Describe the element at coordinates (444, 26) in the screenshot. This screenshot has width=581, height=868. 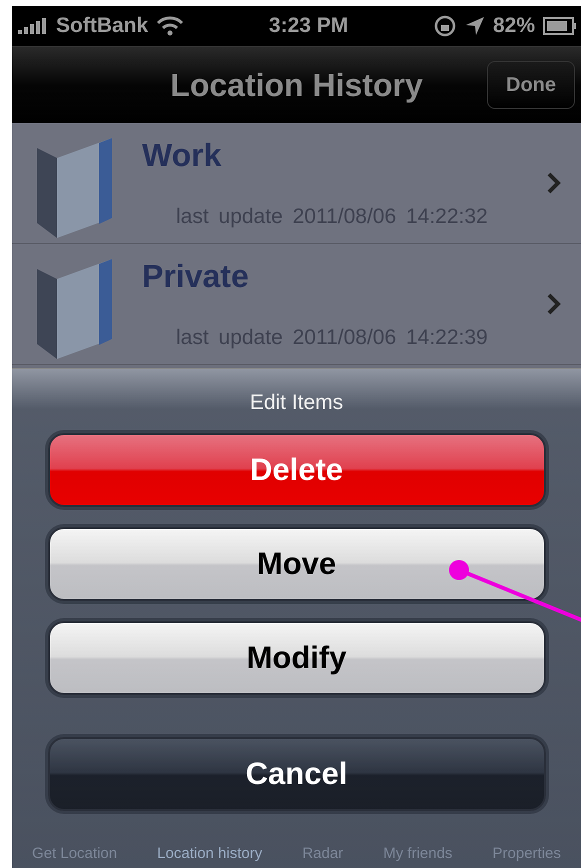
I see `rotation-lock-icon` at that location.